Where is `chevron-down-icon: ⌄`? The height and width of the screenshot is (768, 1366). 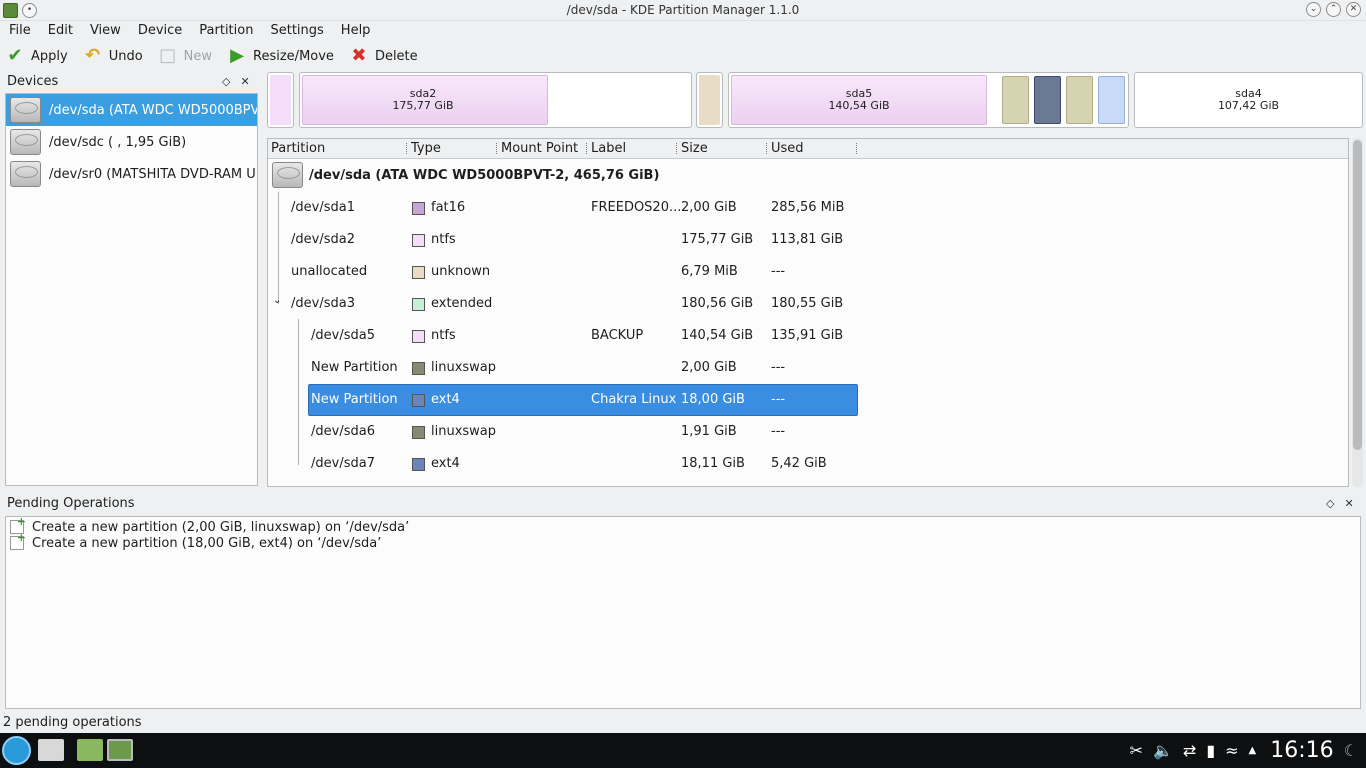
chevron-down-icon: ⌄ is located at coordinates (277, 300).